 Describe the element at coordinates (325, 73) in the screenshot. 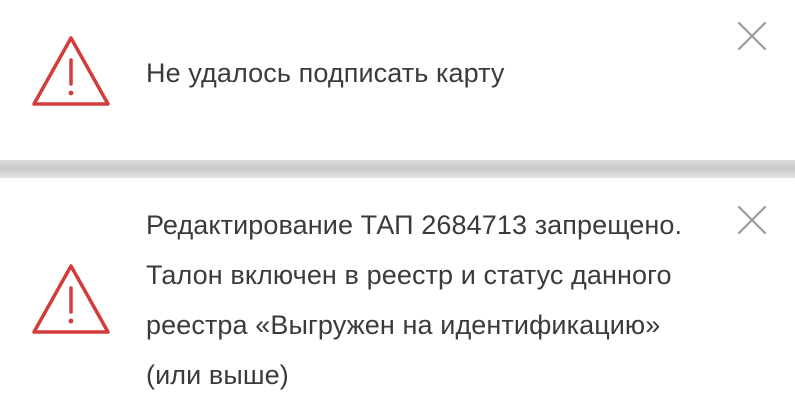

I see `notification-message: Не удалось подписать карту` at that location.